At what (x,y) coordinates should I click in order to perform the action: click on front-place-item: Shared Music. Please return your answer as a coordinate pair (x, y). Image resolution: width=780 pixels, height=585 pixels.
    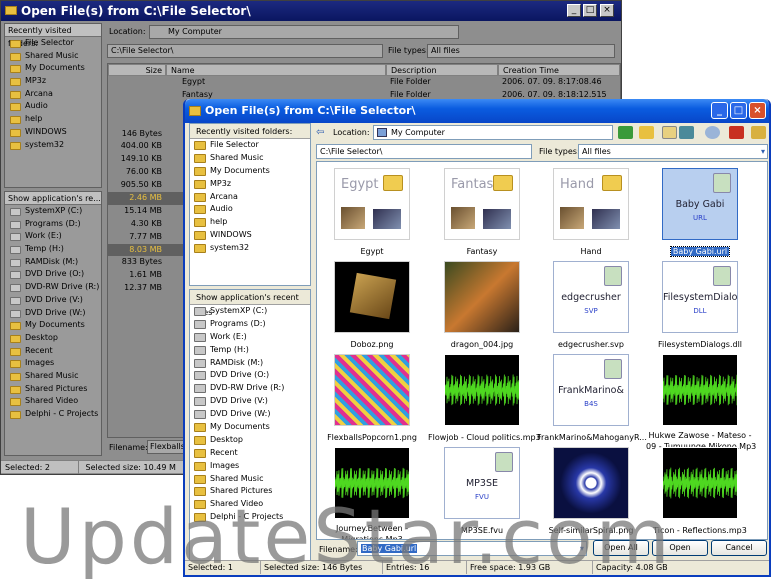
    Looking at the image, I should click on (250, 479).